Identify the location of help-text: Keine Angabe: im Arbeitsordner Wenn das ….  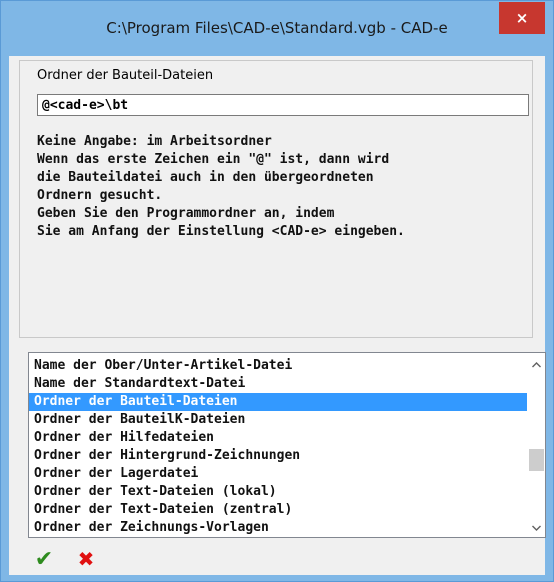
(221, 187).